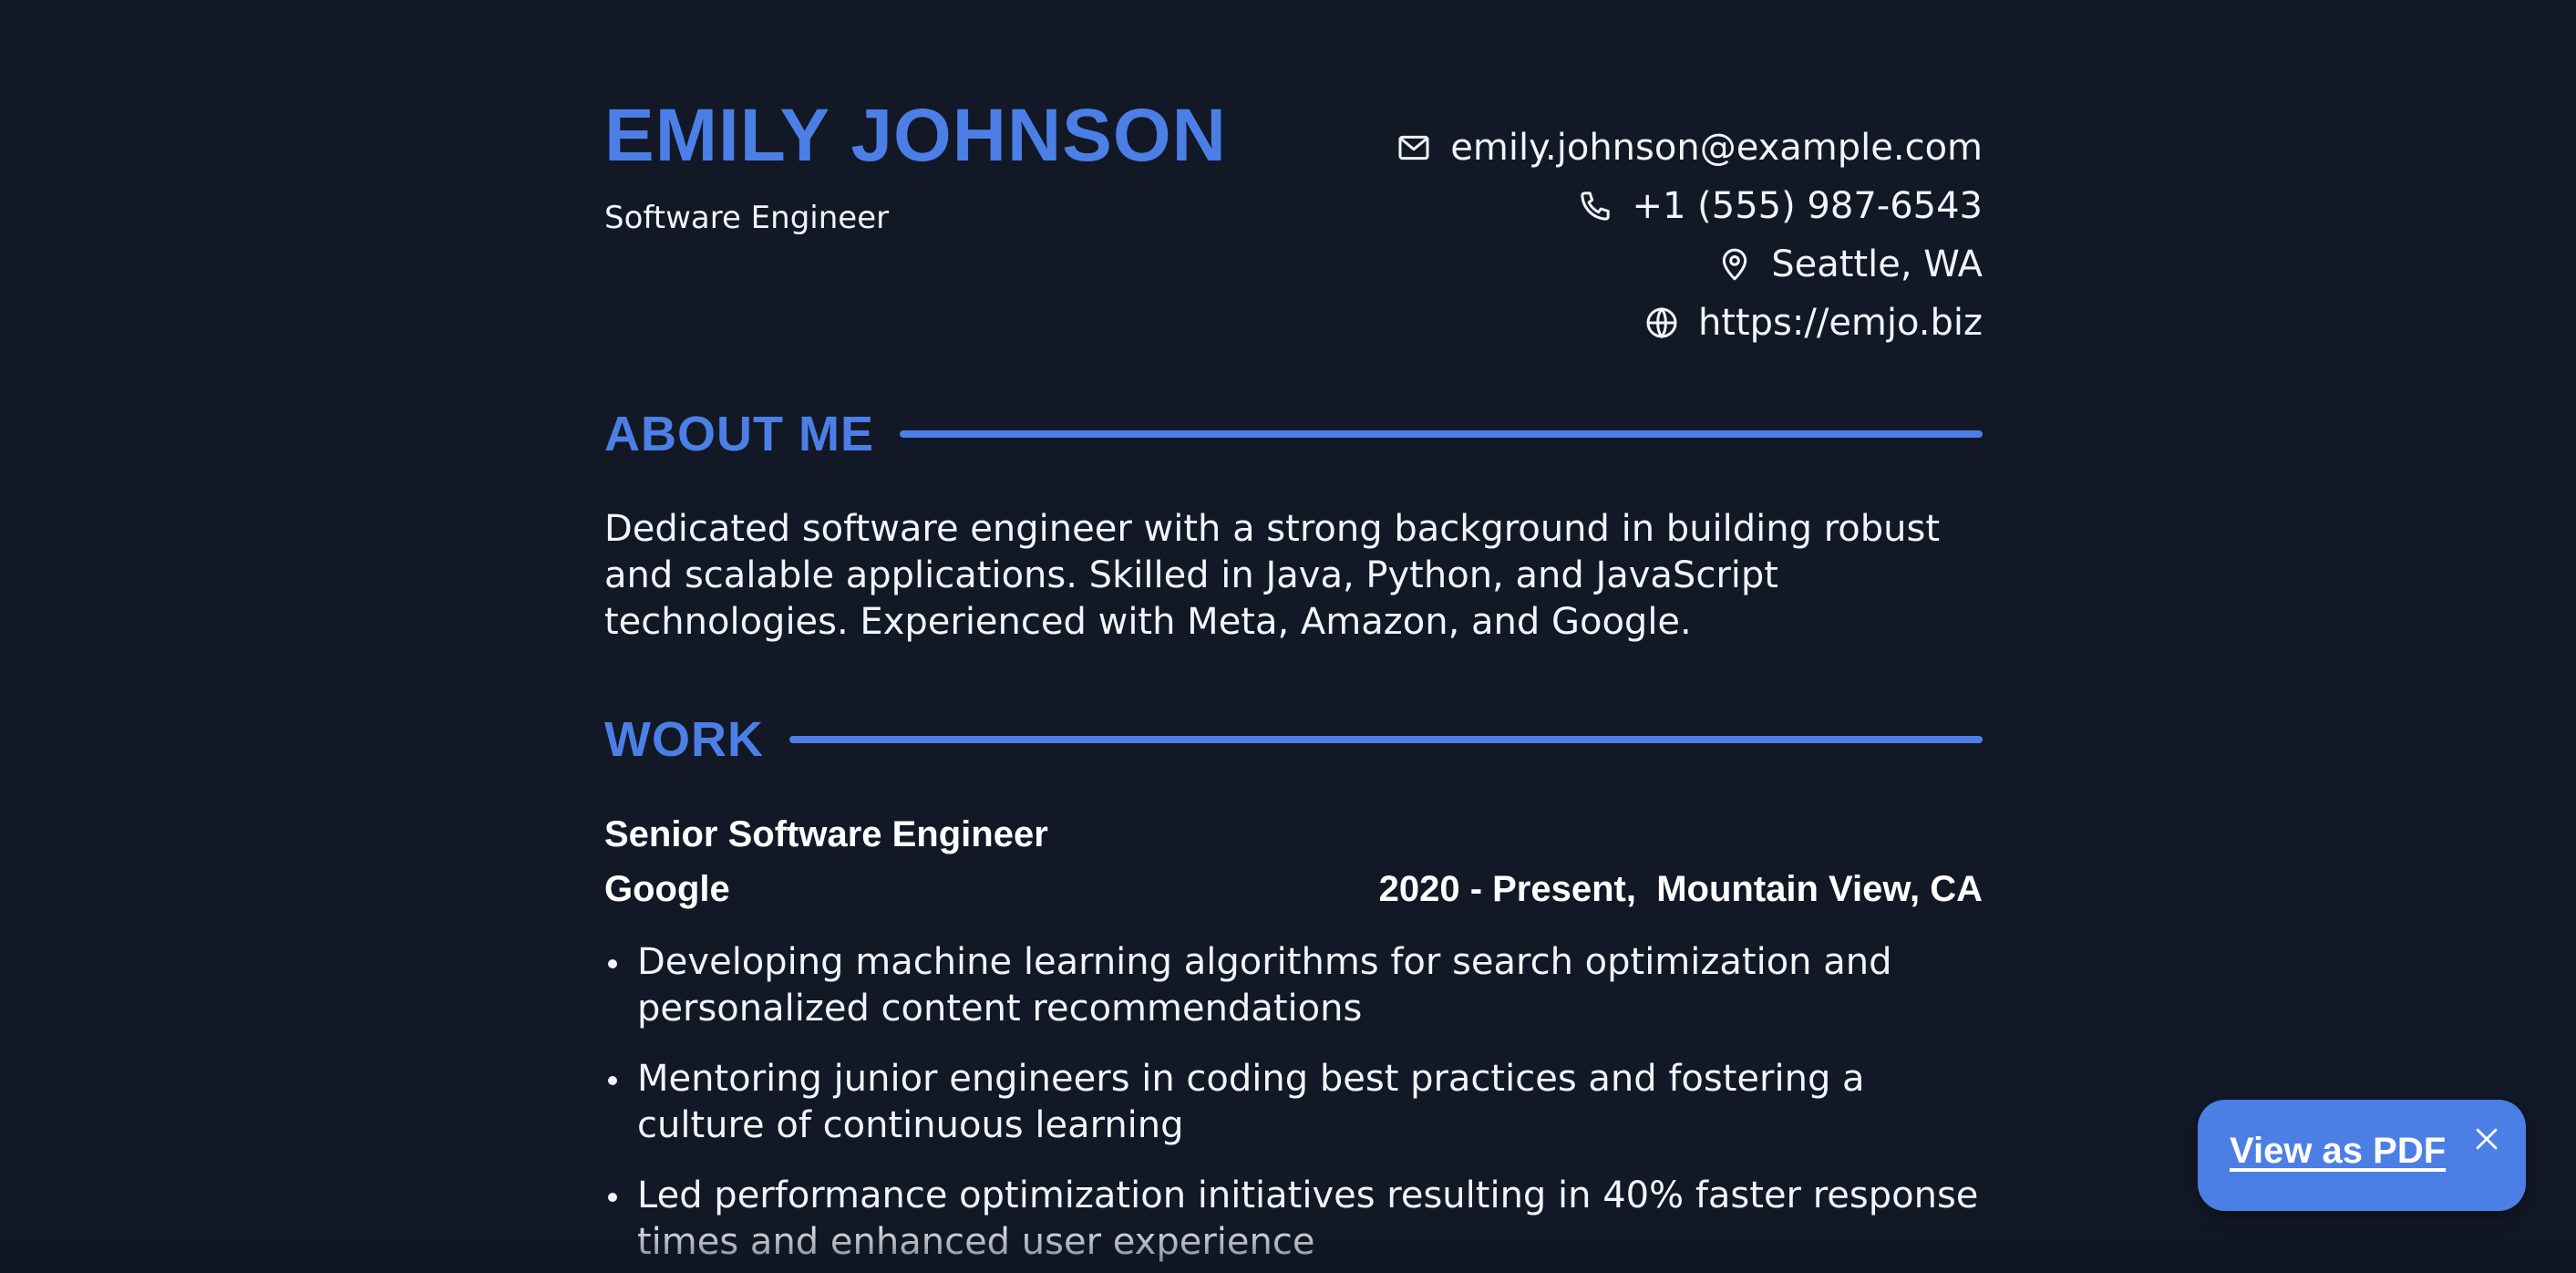 This screenshot has height=1273, width=2576. What do you see at coordinates (739, 434) in the screenshot?
I see `about-section-title: ABOUT ME` at bounding box center [739, 434].